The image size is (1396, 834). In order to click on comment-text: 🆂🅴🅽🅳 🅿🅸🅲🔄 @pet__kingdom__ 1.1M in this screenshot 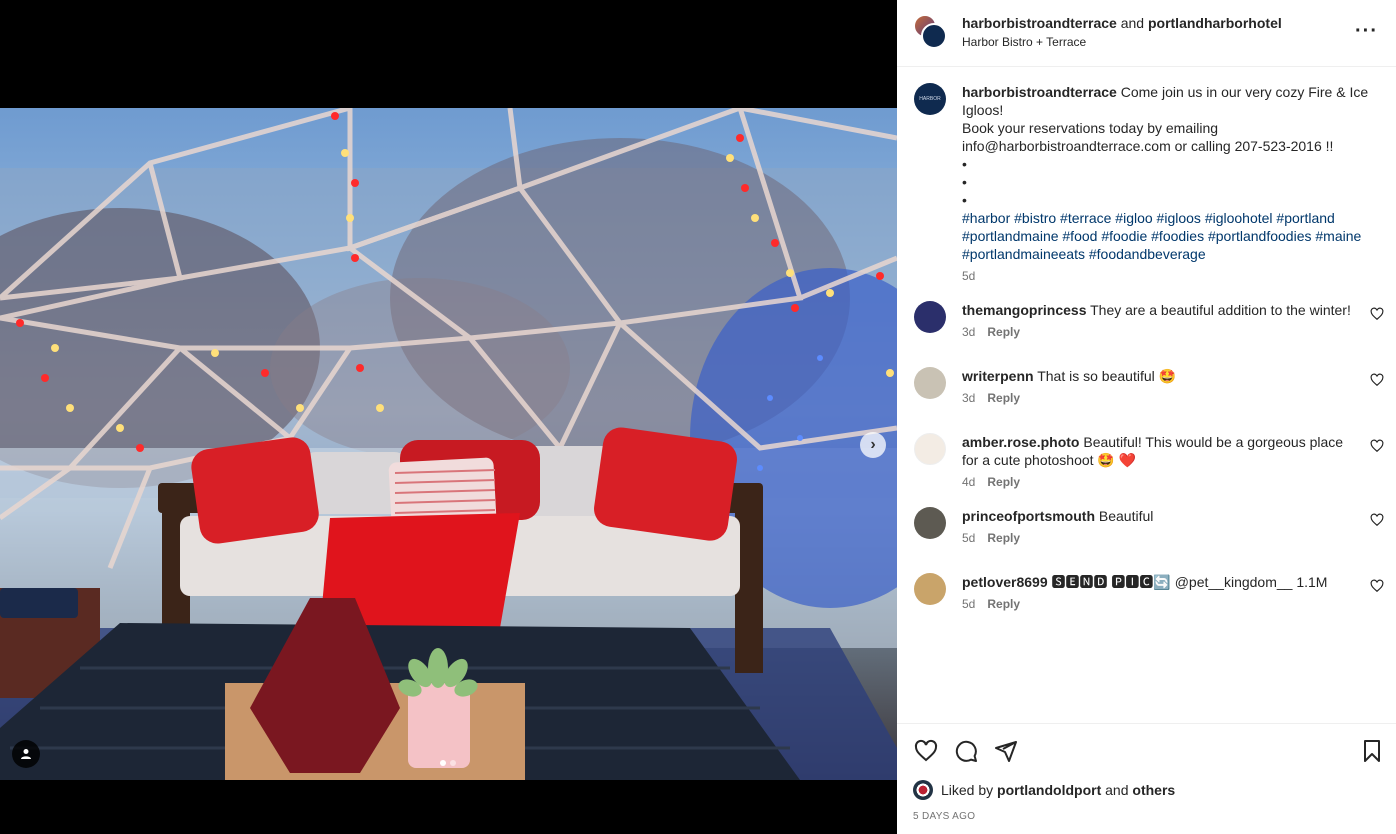, I will do `click(1187, 582)`.